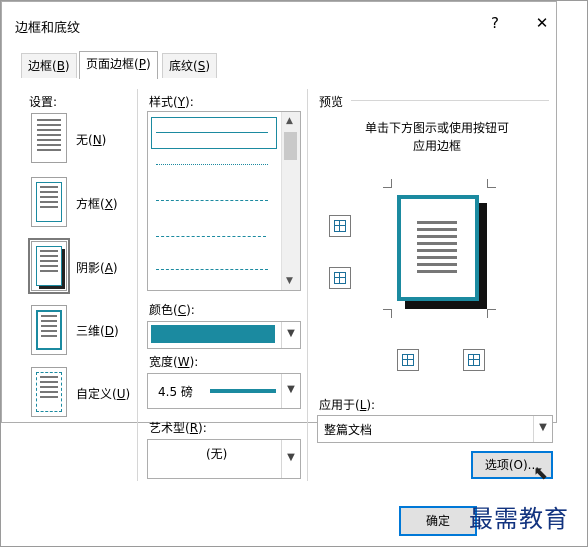  I want to click on art-dropdown: (无) ▼, so click(224, 459).